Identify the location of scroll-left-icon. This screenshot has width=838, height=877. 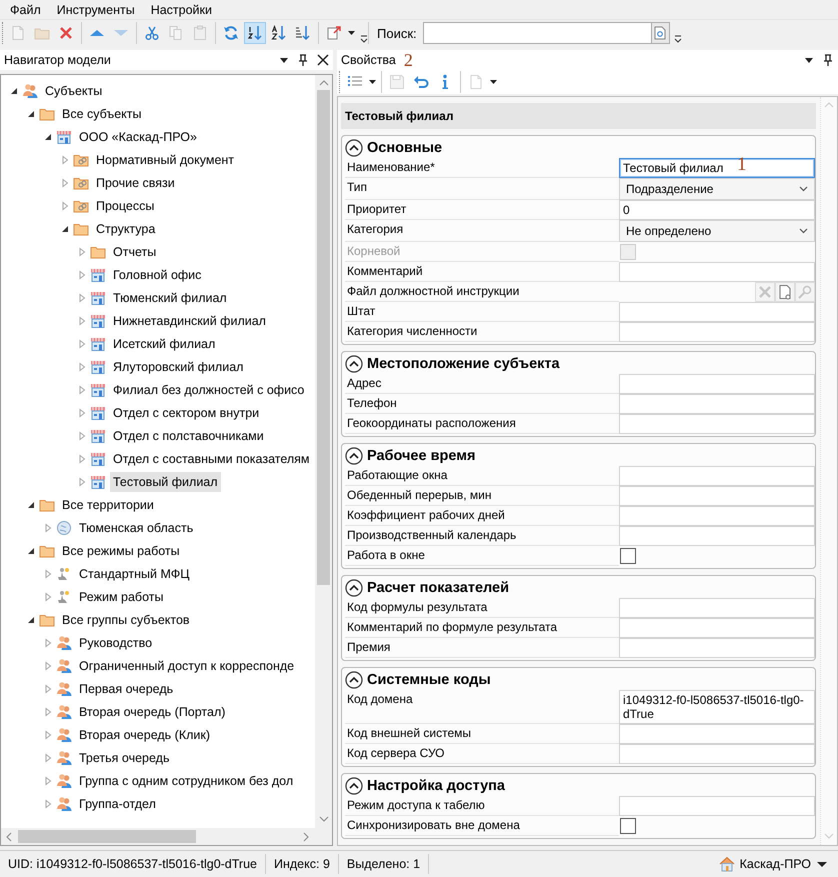
(9, 837).